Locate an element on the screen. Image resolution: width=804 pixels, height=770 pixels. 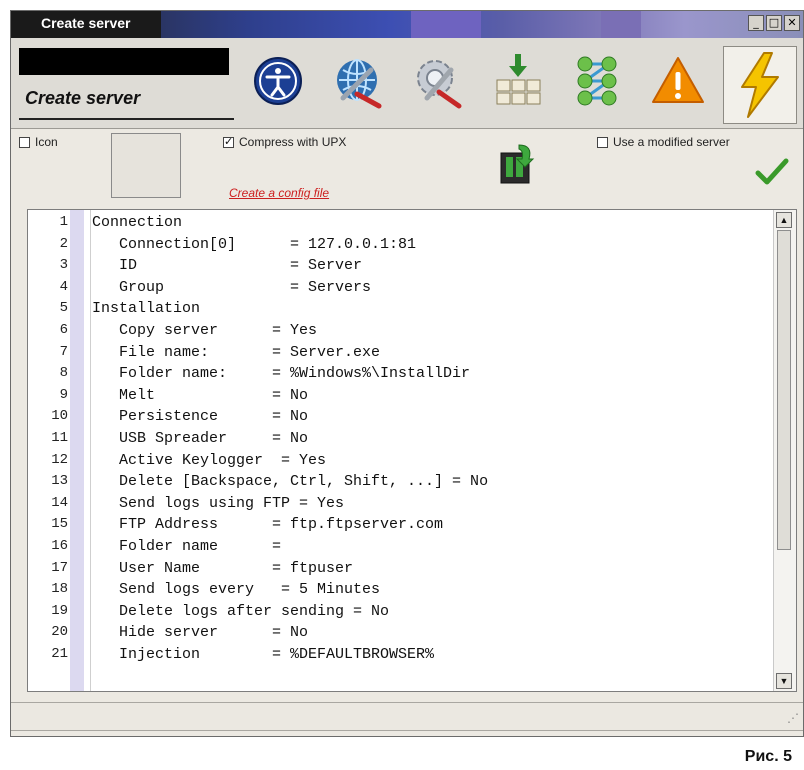
line-text: Active Keylogger = Yes is located at coordinates (209, 460).